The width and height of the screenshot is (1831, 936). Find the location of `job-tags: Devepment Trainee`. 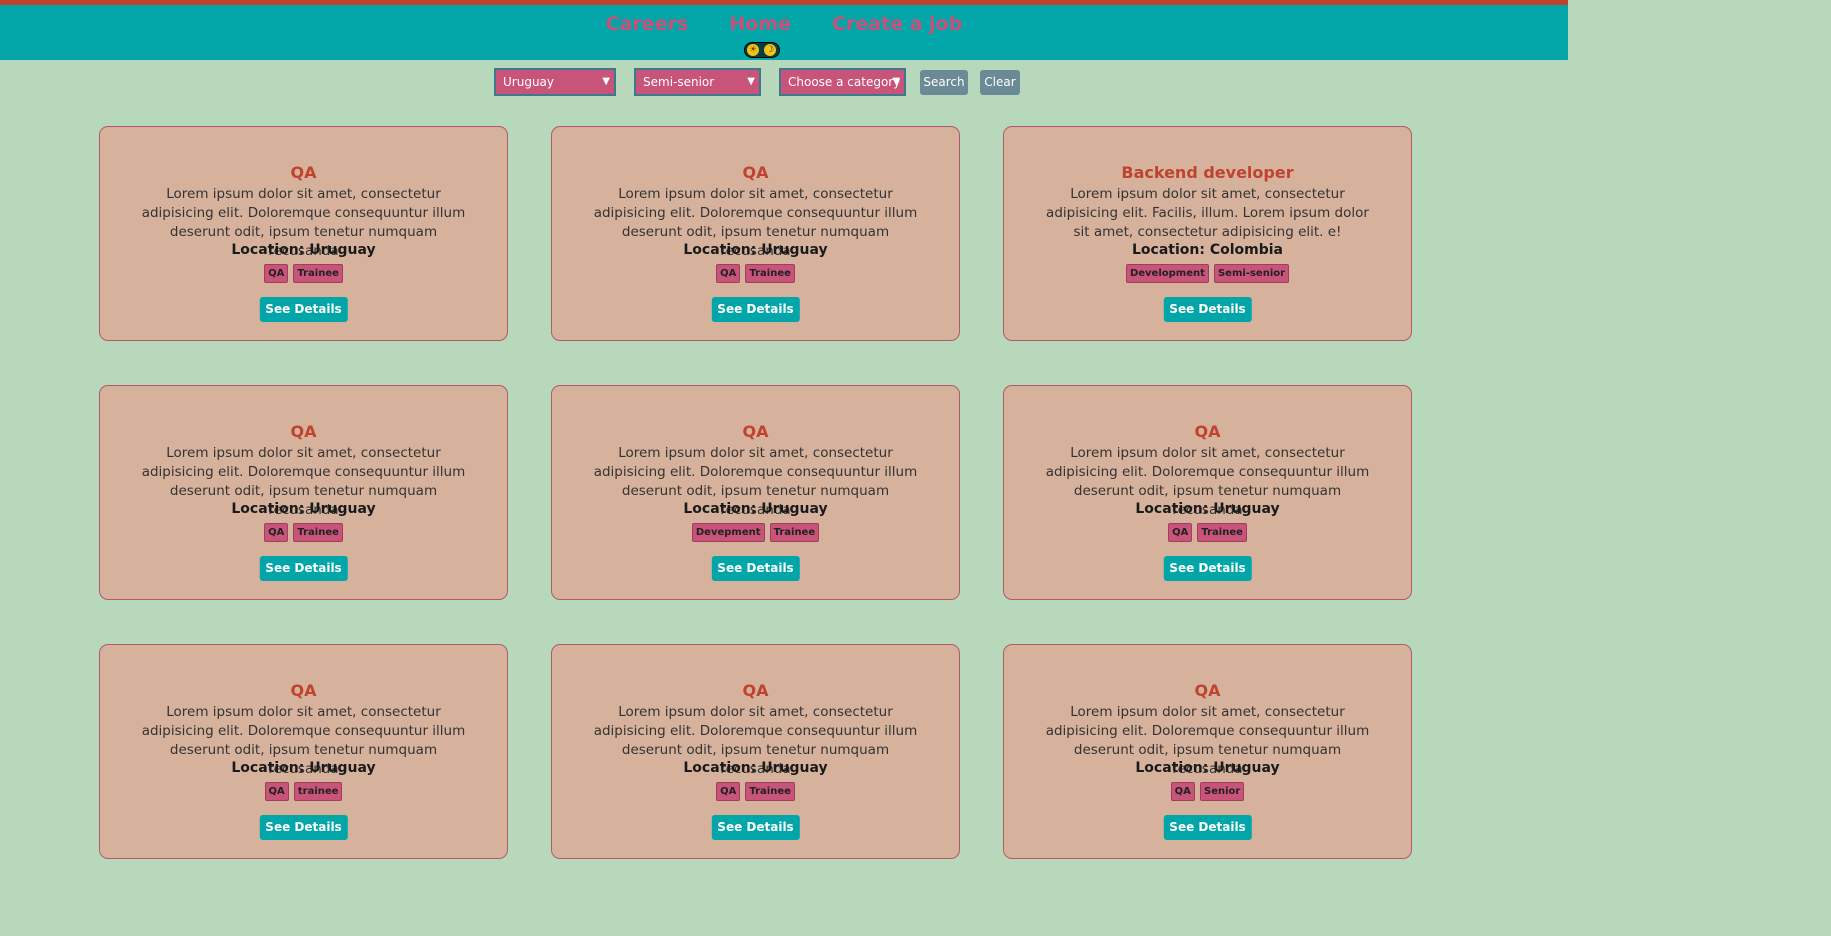

job-tags: Devepment Trainee is located at coordinates (755, 531).